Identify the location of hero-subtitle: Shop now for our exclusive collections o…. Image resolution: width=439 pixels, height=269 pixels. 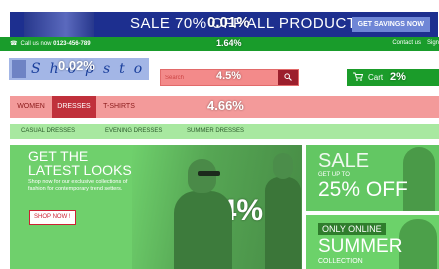
(78, 185).